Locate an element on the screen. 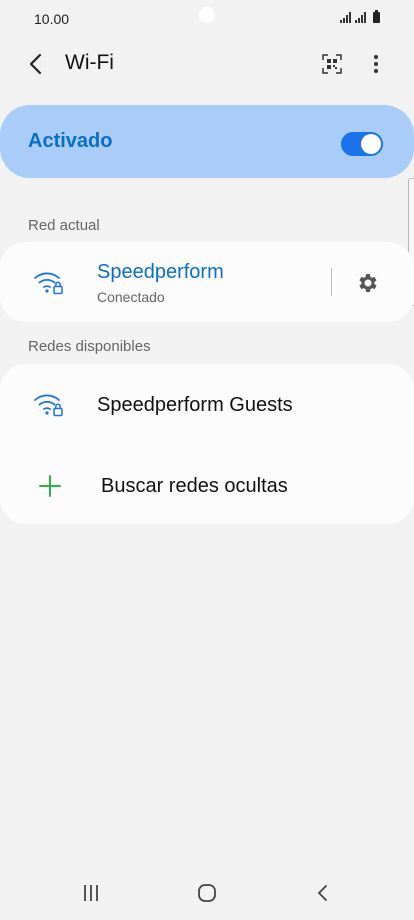 This screenshot has width=414, height=920. battery-icon is located at coordinates (376, 16).